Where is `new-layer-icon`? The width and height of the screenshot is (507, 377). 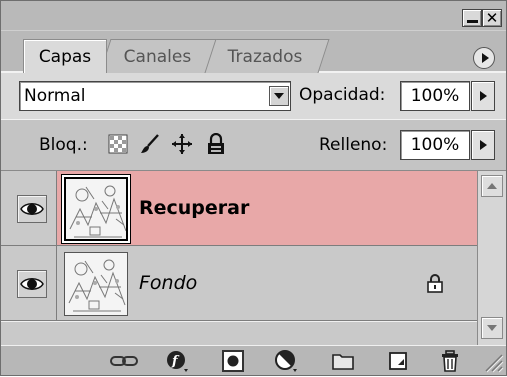 new-layer-icon is located at coordinates (398, 361).